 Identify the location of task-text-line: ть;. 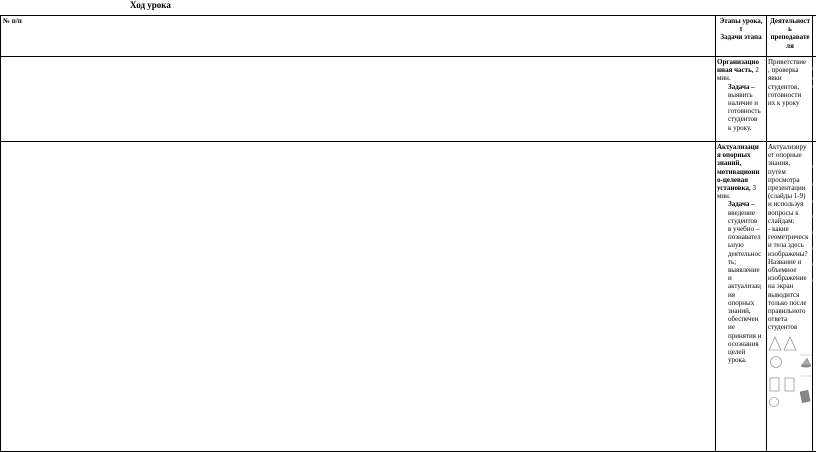
(732, 261).